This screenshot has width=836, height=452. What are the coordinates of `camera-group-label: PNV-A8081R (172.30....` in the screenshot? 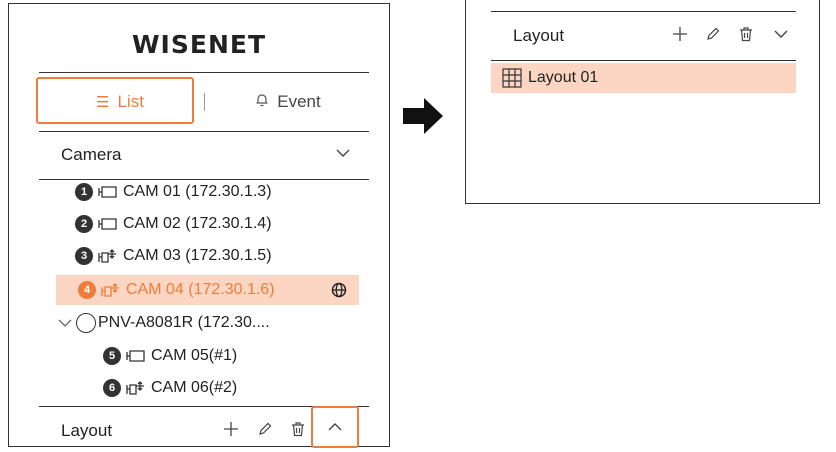 It's located at (184, 322).